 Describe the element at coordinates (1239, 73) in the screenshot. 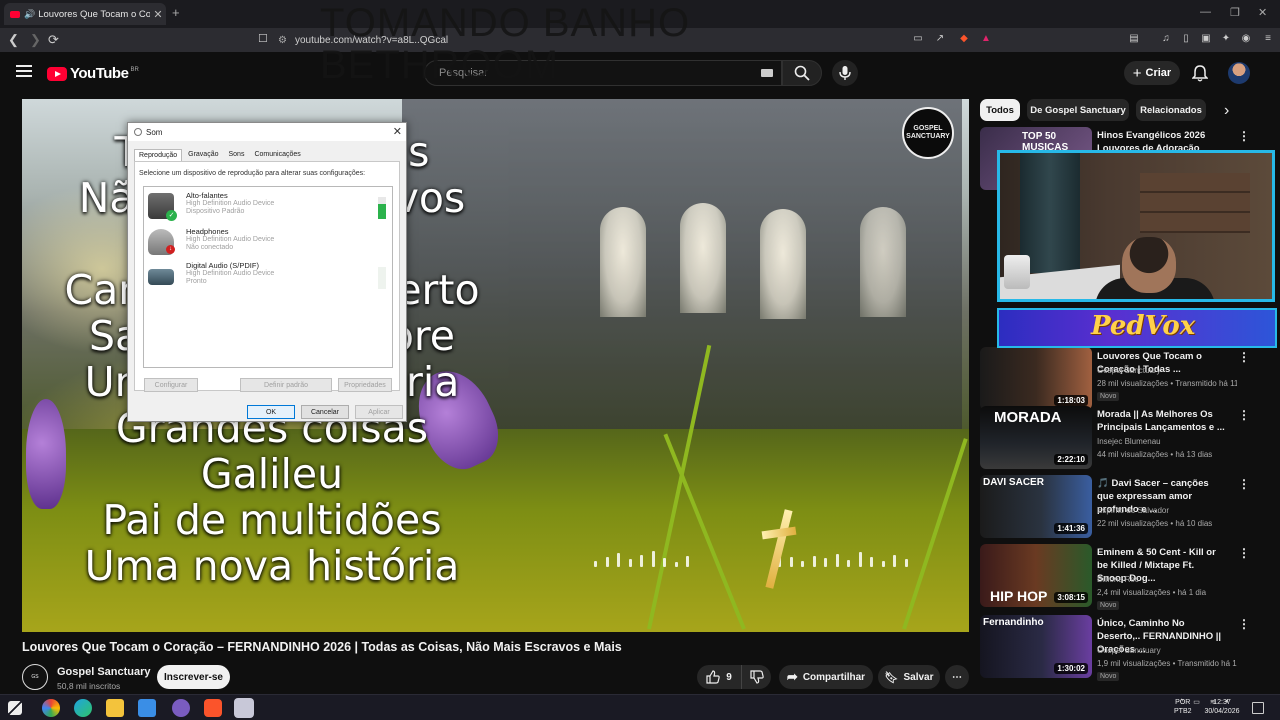

I see `account-avatar` at that location.